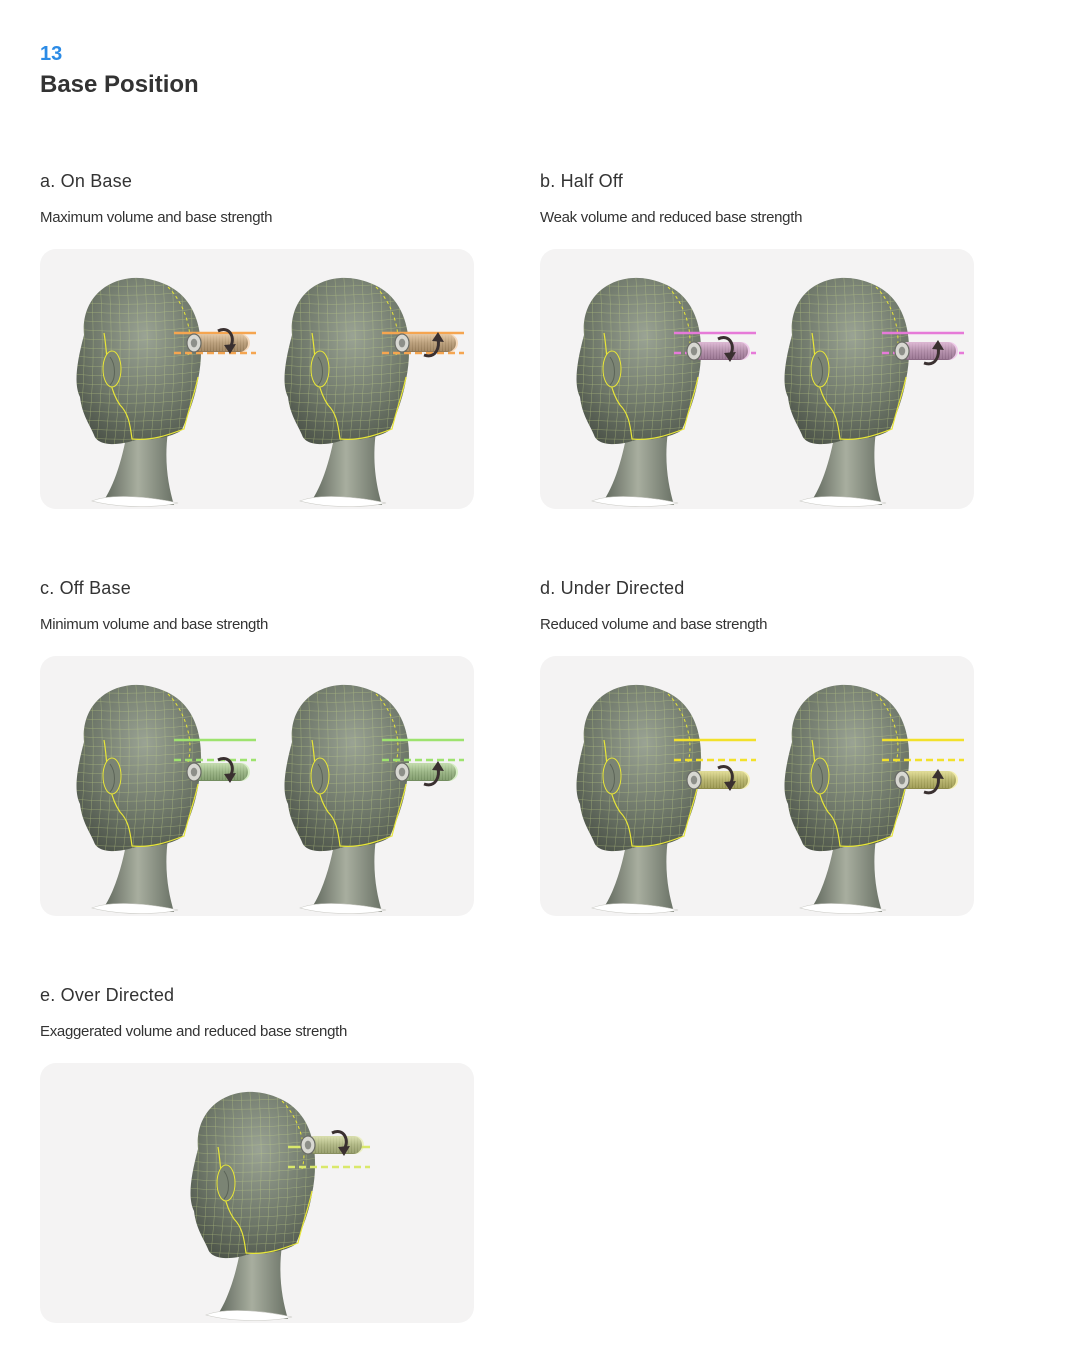 The height and width of the screenshot is (1360, 1080). Describe the element at coordinates (770, 392) in the screenshot. I see `half-off-illustration` at that location.